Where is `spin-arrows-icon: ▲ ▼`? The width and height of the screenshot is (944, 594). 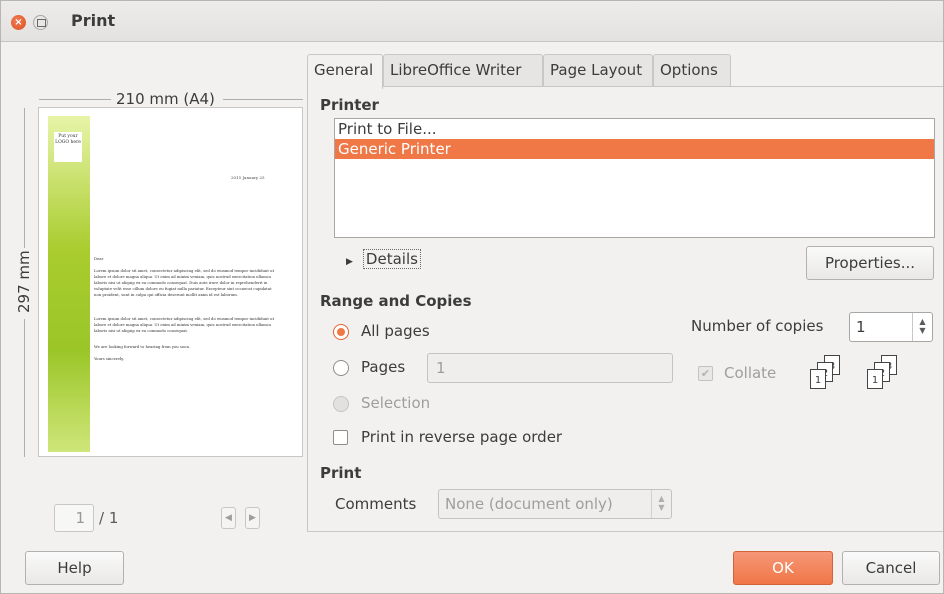
spin-arrows-icon: ▲ ▼ is located at coordinates (922, 327).